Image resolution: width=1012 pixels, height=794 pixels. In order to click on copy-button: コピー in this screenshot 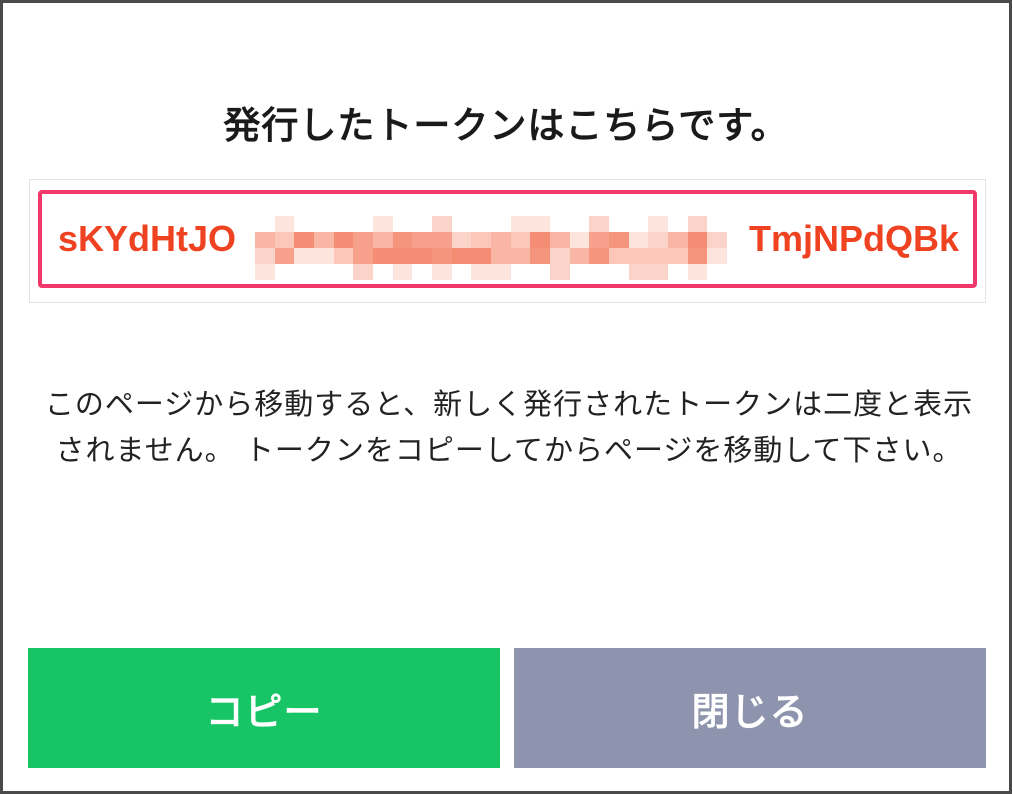, I will do `click(264, 708)`.